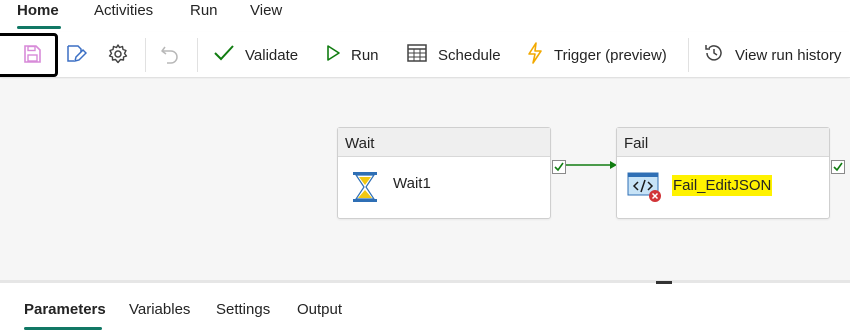 This screenshot has height=334, width=850. Describe the element at coordinates (29, 55) in the screenshot. I see `save-highlight-annotation` at that location.